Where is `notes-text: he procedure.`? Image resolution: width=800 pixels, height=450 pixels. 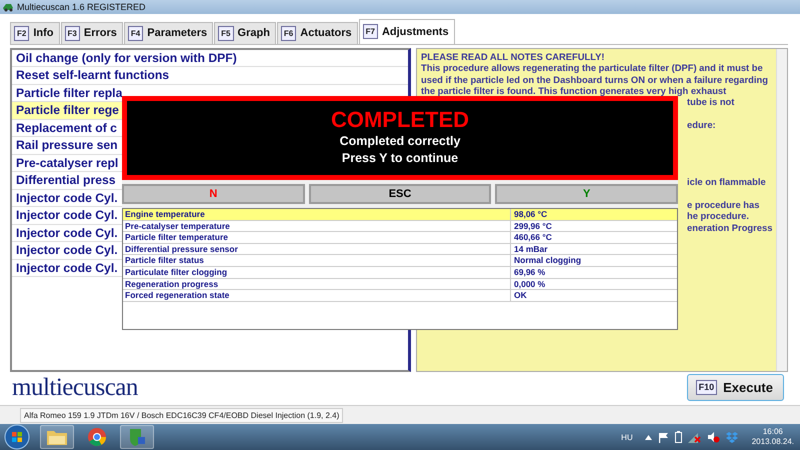
notes-text: he procedure. is located at coordinates (718, 216).